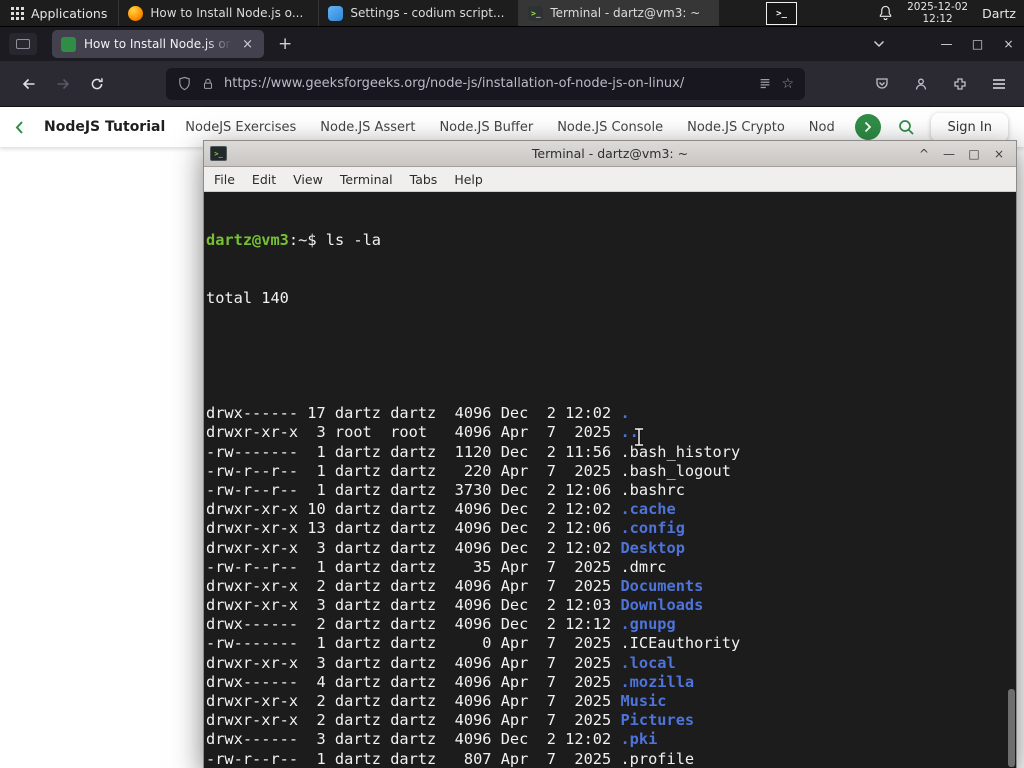 This screenshot has height=768, width=1024. Describe the element at coordinates (639, 739) in the screenshot. I see `ls-entry-name: .pki` at that location.